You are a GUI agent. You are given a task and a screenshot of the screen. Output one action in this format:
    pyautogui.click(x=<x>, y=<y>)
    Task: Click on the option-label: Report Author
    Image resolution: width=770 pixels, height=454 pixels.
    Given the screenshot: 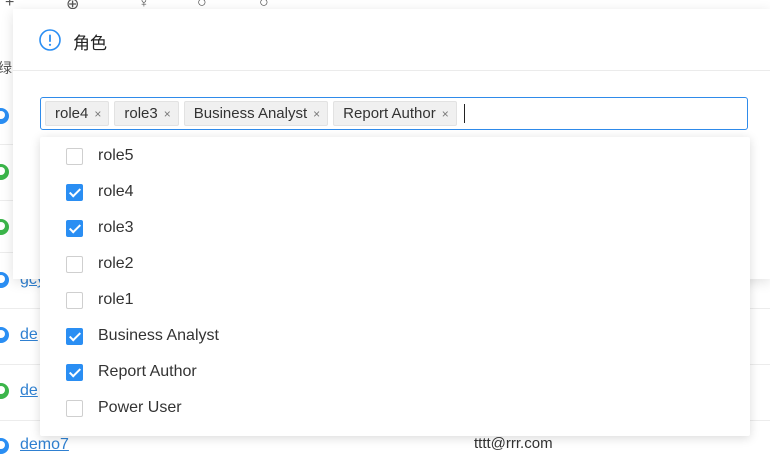 What is the action you would take?
    pyautogui.click(x=147, y=371)
    